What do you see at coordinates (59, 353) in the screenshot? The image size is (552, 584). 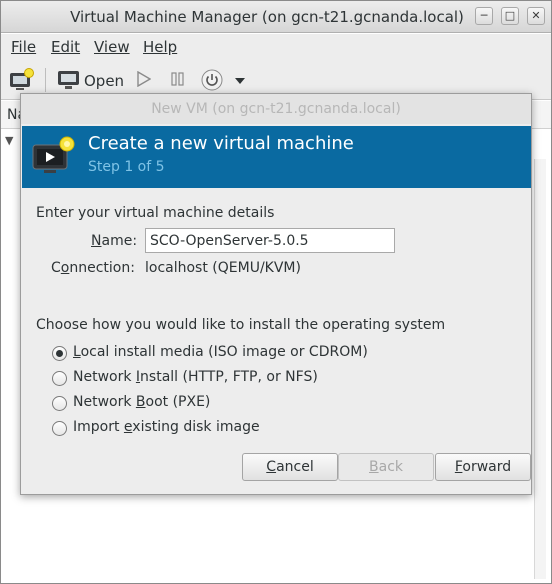 I see `radio-button-selected` at bounding box center [59, 353].